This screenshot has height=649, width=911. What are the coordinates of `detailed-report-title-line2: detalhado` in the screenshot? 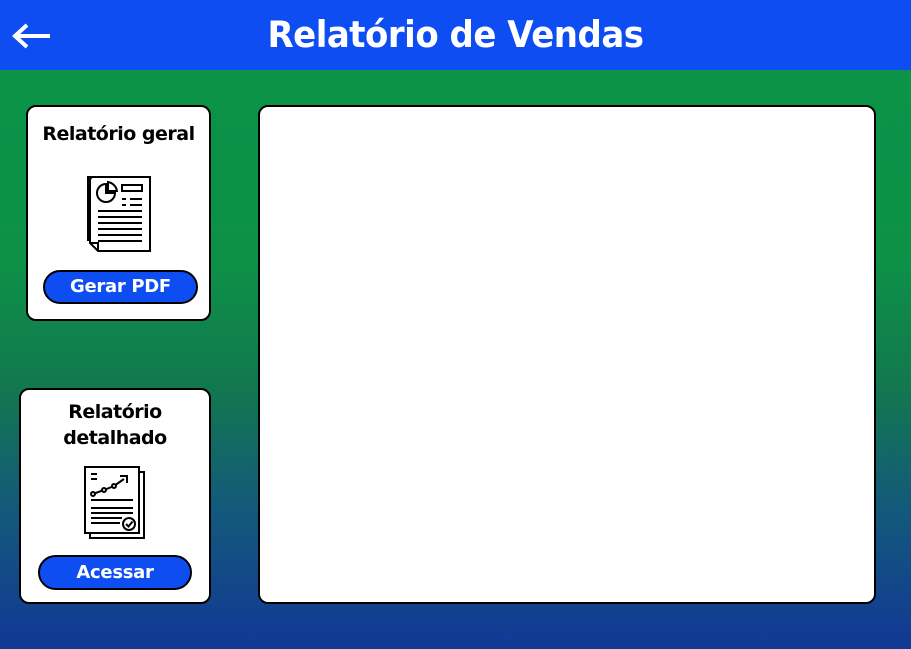 It's located at (115, 438).